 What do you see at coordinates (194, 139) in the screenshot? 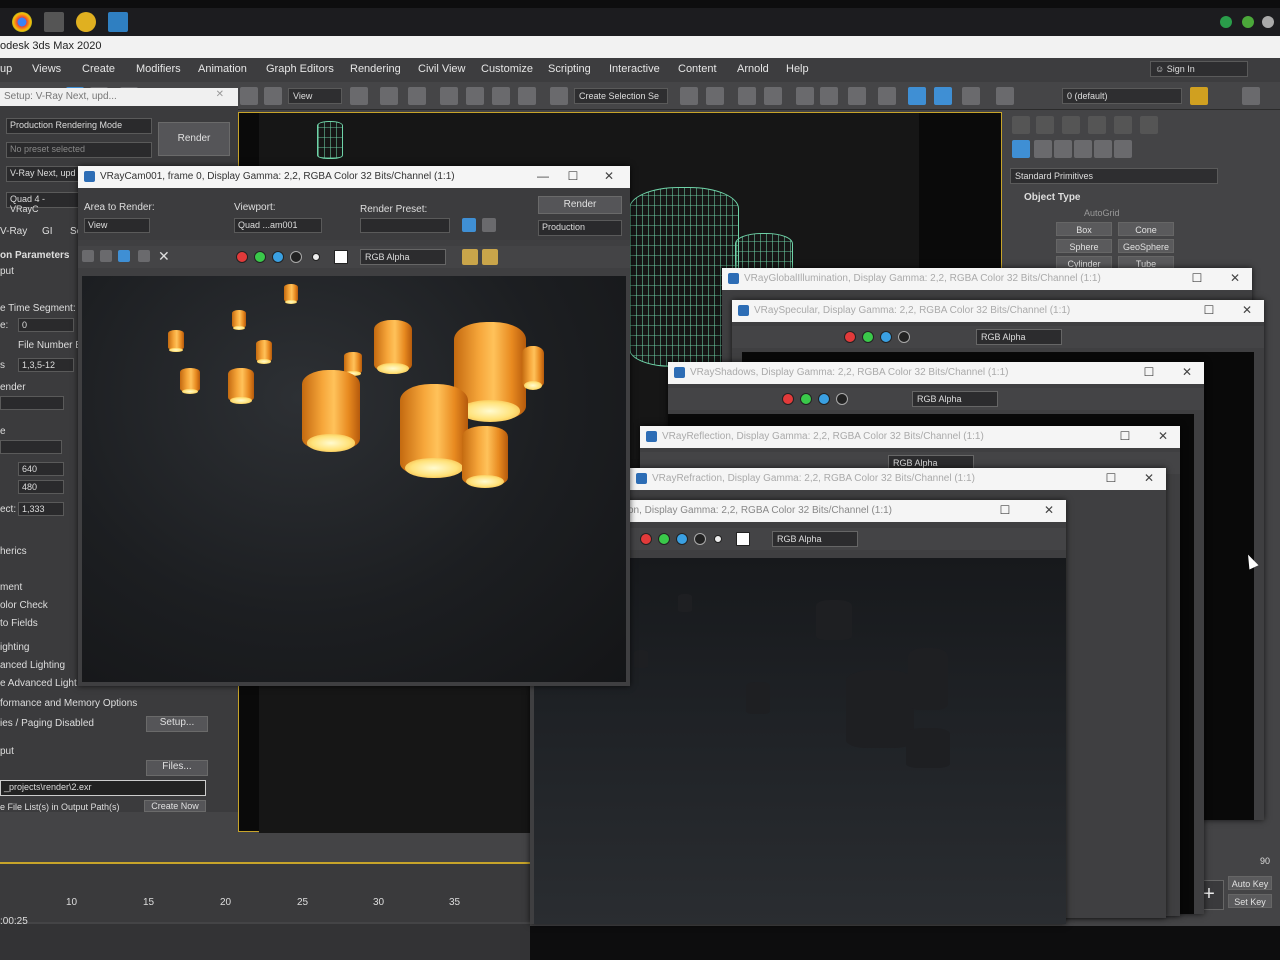
I see `render-button: Render` at bounding box center [194, 139].